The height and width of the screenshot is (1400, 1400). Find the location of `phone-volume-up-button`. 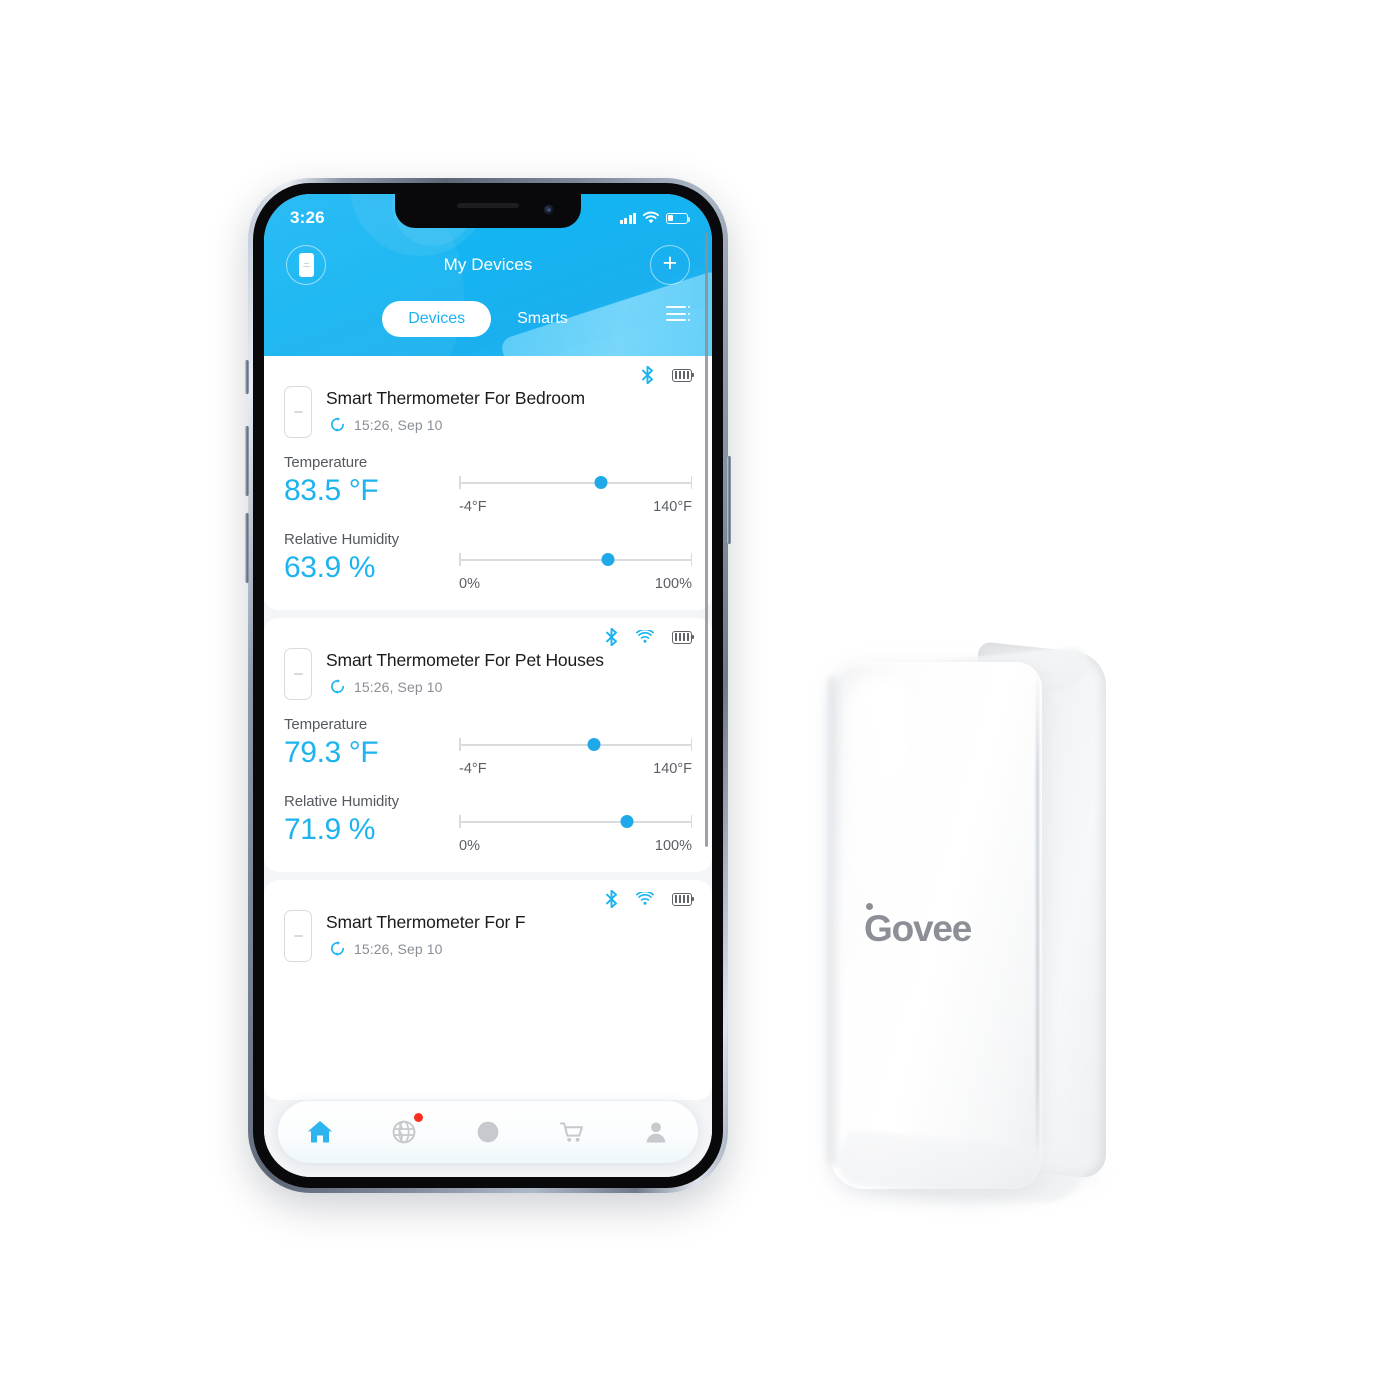

phone-volume-up-button is located at coordinates (247, 461).